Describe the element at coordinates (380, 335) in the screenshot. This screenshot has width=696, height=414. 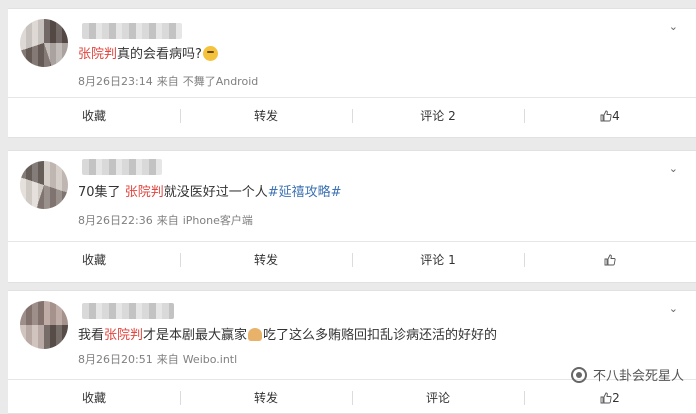
I see `post-text-after-2: 吃了这么多贿赂回扣乱诊病还活的好好的` at that location.